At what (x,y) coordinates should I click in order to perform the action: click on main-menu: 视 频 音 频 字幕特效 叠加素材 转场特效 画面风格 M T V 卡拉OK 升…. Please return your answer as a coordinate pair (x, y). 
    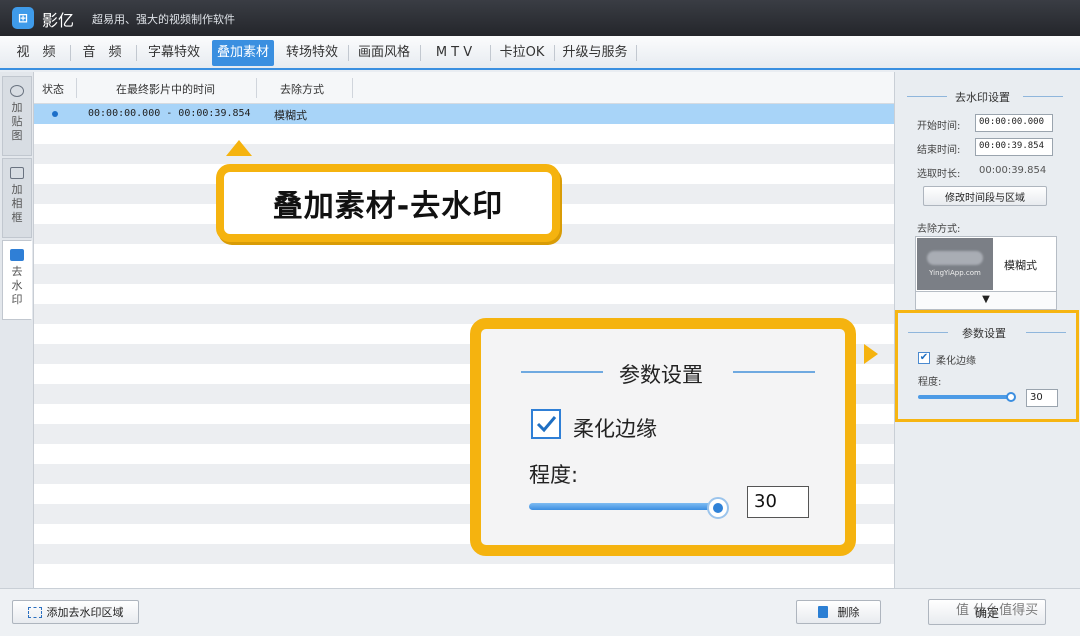
    Looking at the image, I should click on (540, 53).